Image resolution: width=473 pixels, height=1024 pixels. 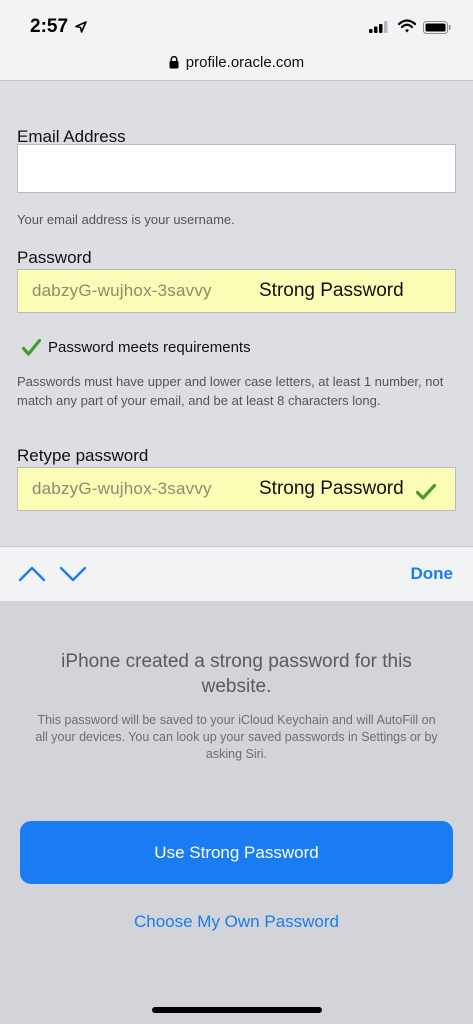 What do you see at coordinates (81, 27) in the screenshot?
I see `location-arrow-icon` at bounding box center [81, 27].